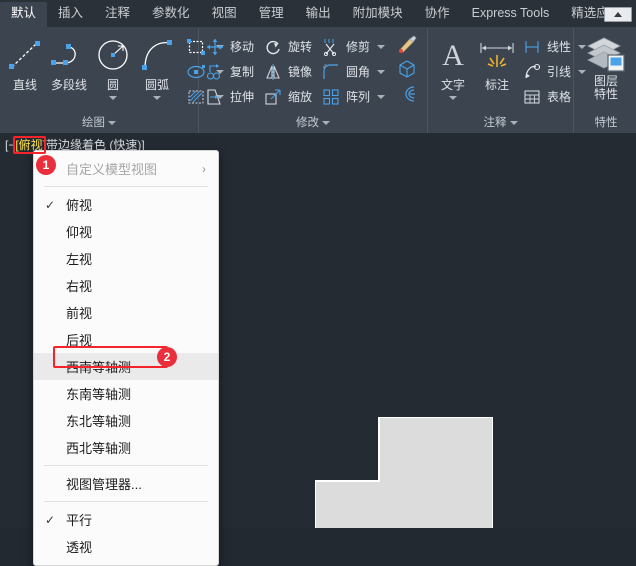 This screenshot has width=636, height=566. Describe the element at coordinates (318, 14) in the screenshot. I see `tab-output: 输出` at that location.